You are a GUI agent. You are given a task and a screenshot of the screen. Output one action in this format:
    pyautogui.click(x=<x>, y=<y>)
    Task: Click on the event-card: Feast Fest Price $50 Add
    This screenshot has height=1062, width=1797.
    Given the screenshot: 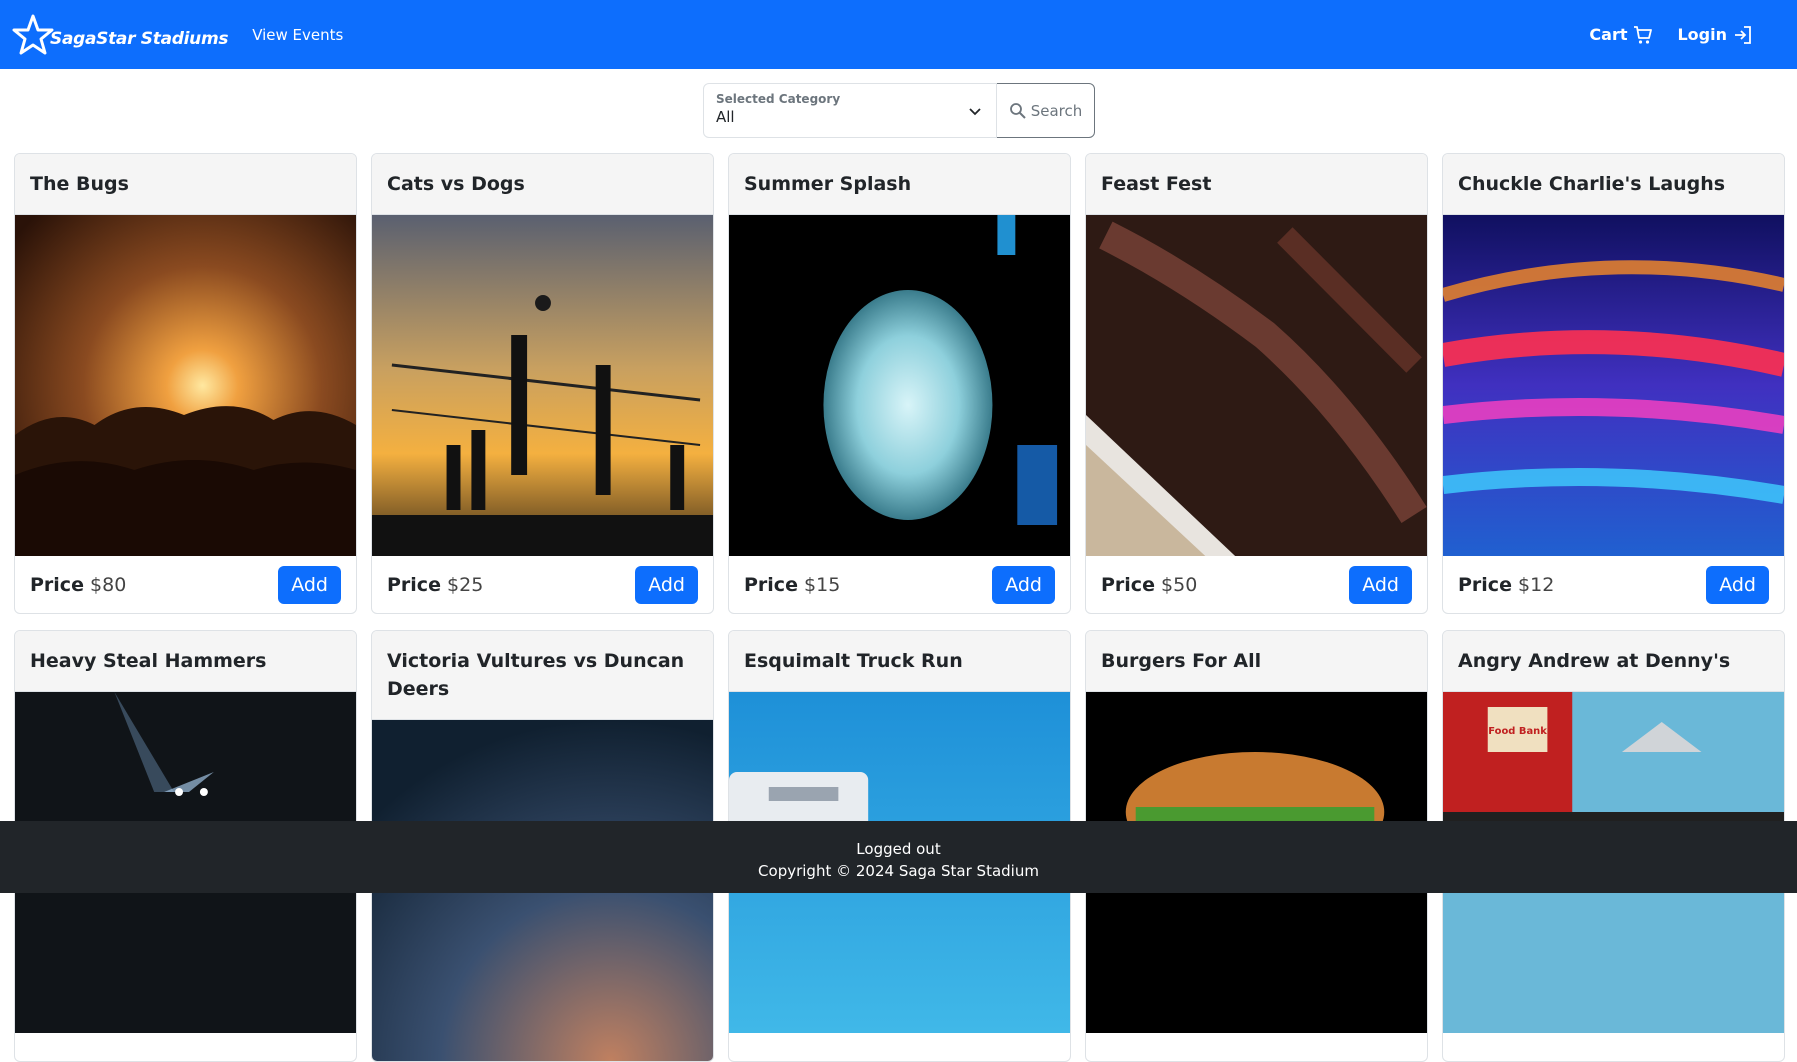 What is the action you would take?
    pyautogui.click(x=1256, y=383)
    